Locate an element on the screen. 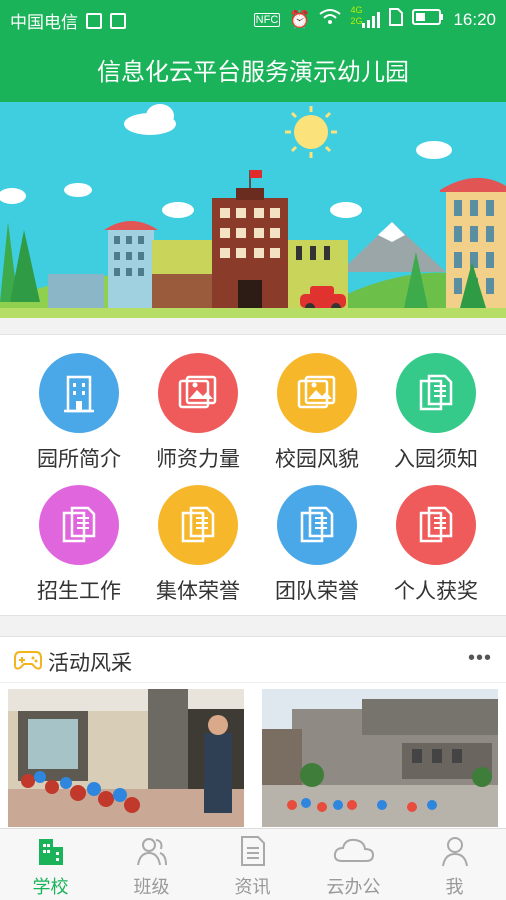 This screenshot has height=900, width=506. tab-label: 我 is located at coordinates (454, 887).